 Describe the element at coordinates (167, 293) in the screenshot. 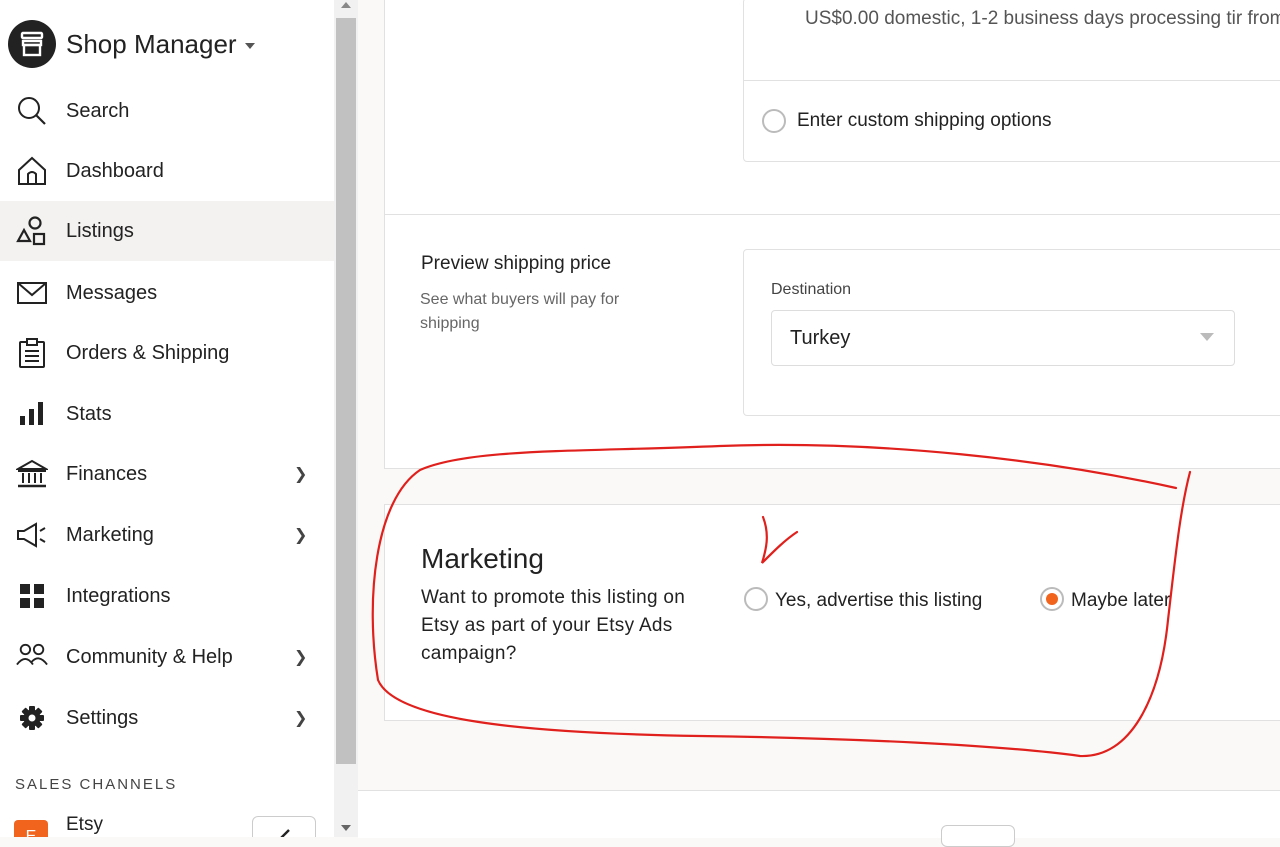

I see `sidebar-item-messages: Messages` at that location.